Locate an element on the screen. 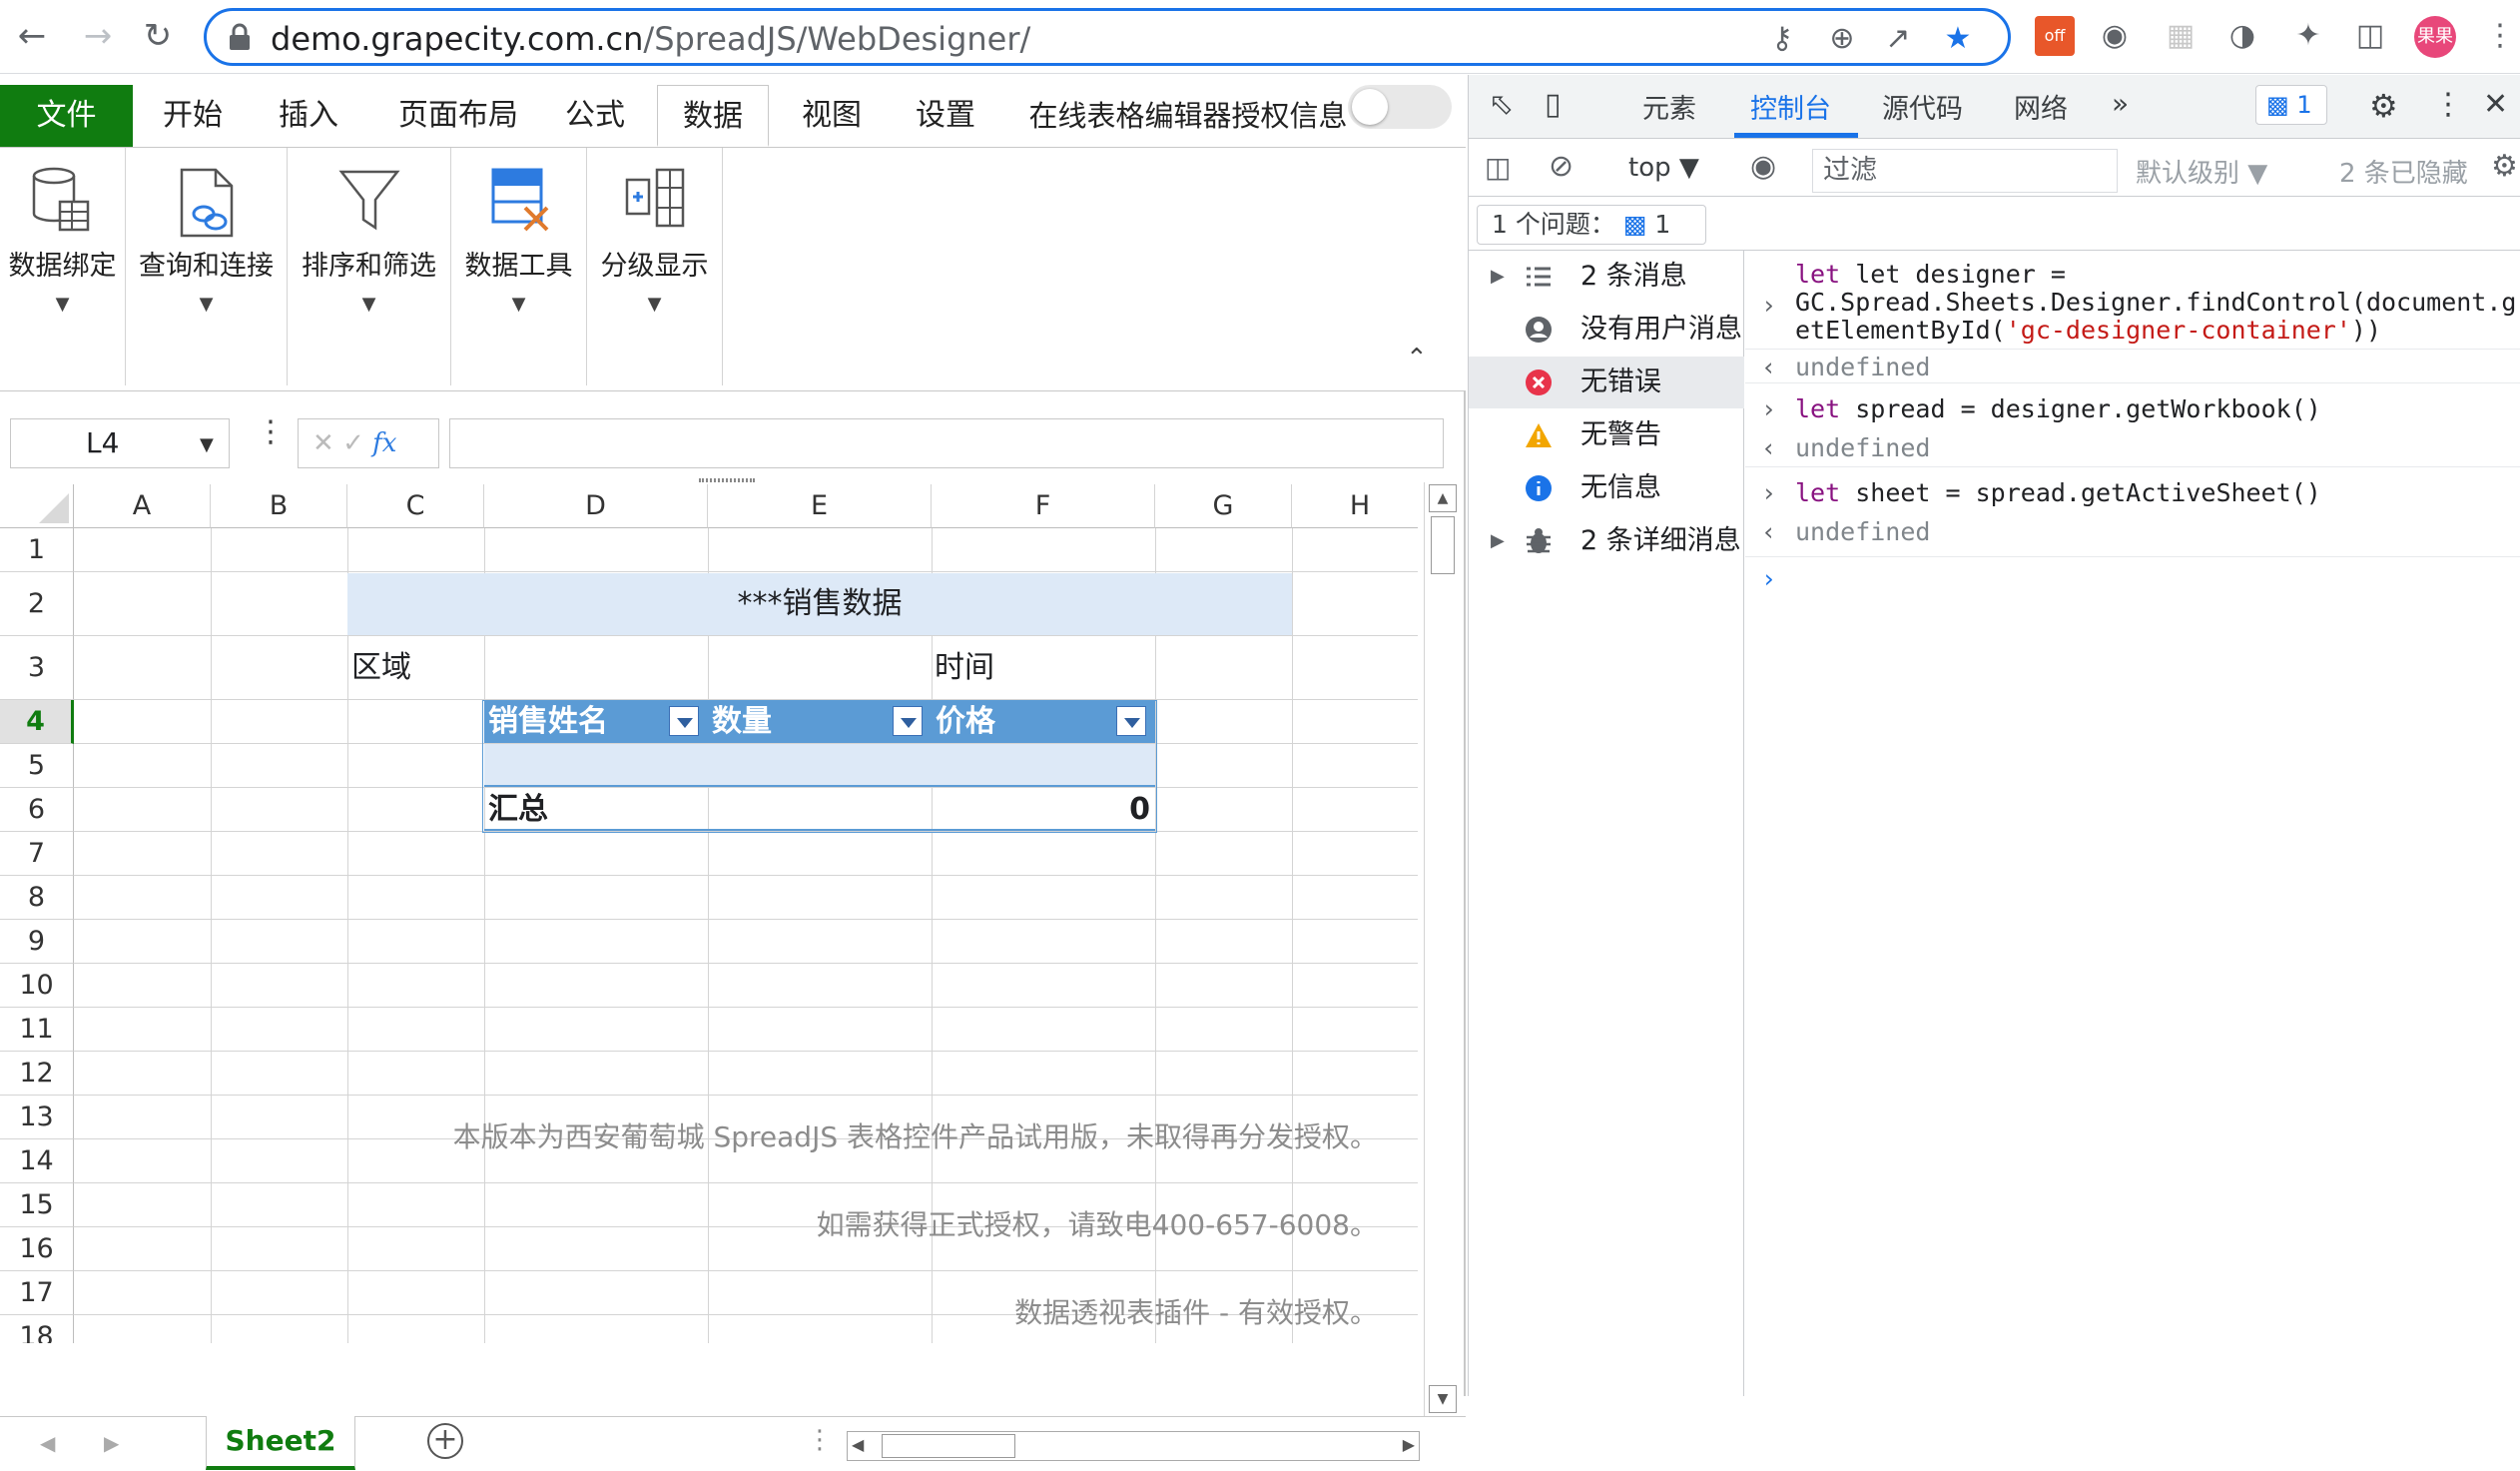  license-toggle is located at coordinates (1400, 107).